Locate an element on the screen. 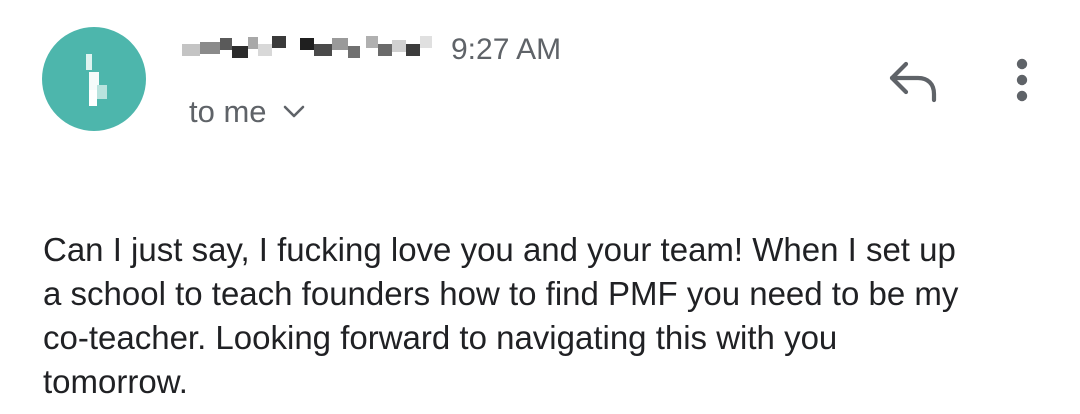 This screenshot has height=414, width=1080. message-body-line: tomorrow. is located at coordinates (115, 381).